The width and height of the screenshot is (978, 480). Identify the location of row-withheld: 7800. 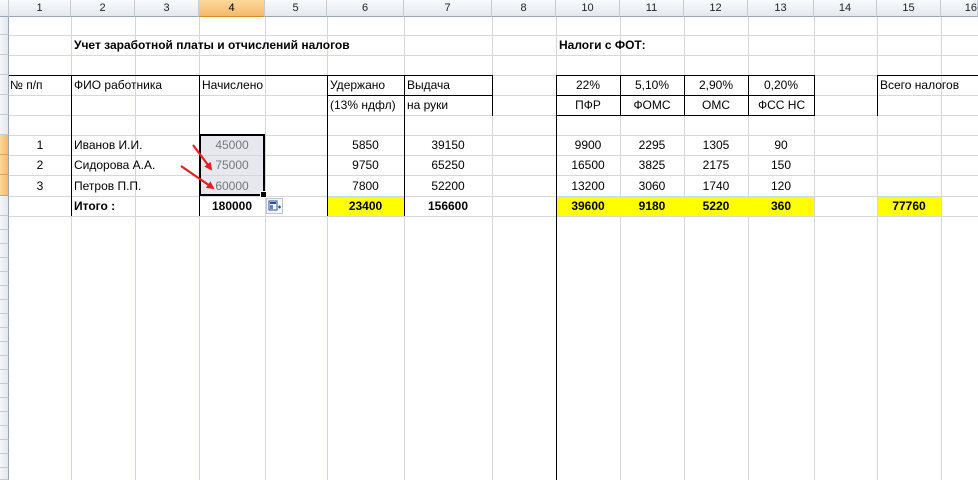
(365, 186).